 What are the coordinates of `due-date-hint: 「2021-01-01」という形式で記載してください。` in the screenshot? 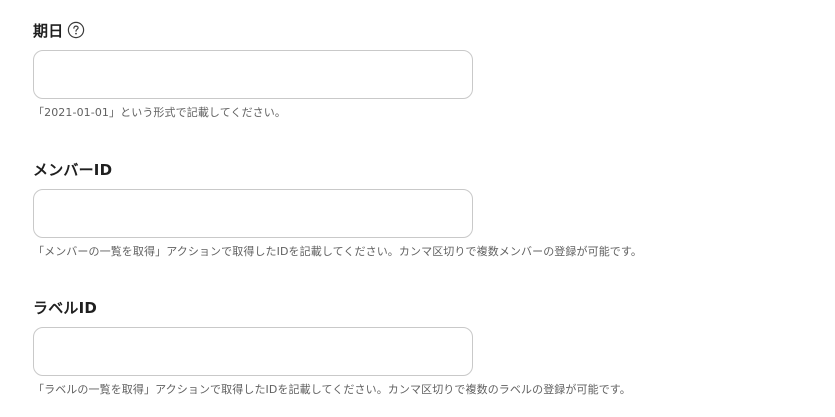 It's located at (159, 112).